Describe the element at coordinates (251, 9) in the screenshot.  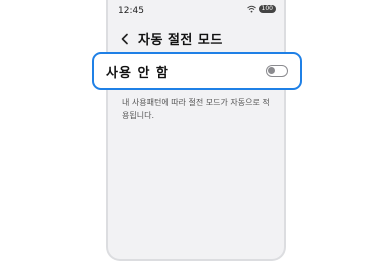
I see `wifi-icon` at that location.